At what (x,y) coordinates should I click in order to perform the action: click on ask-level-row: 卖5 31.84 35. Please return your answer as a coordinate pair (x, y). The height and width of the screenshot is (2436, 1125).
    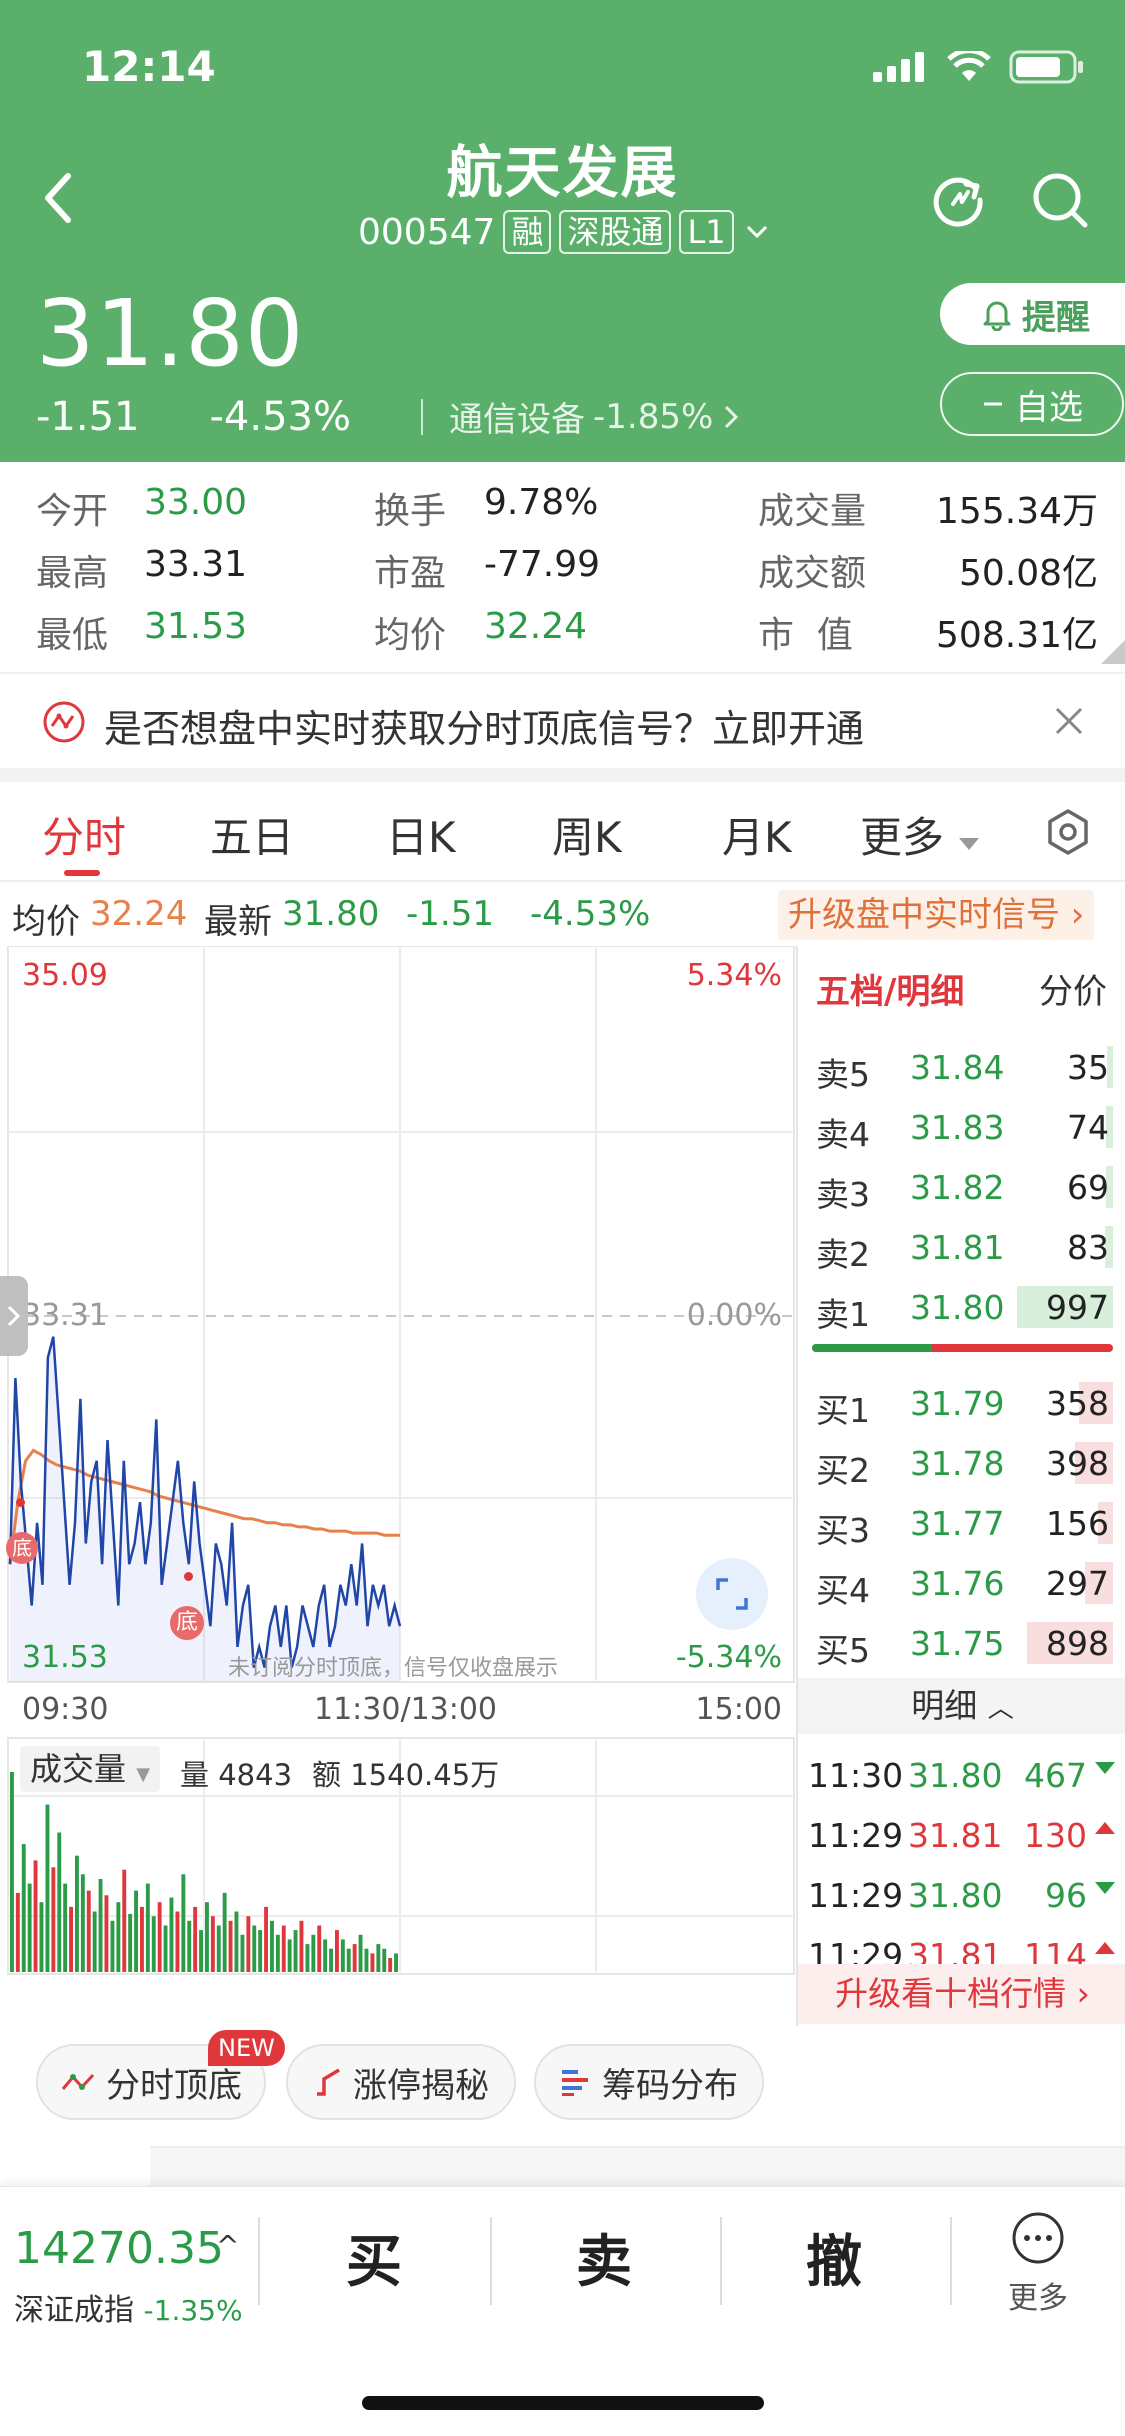
    Looking at the image, I should click on (961, 1068).